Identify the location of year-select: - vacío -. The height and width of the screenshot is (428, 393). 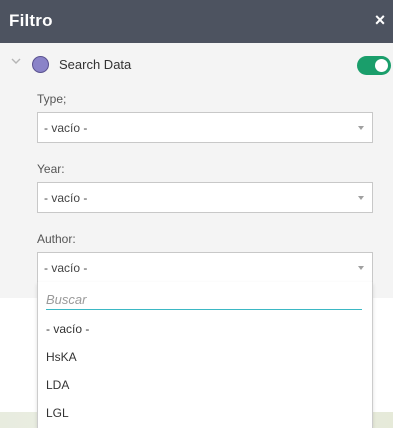
(205, 197).